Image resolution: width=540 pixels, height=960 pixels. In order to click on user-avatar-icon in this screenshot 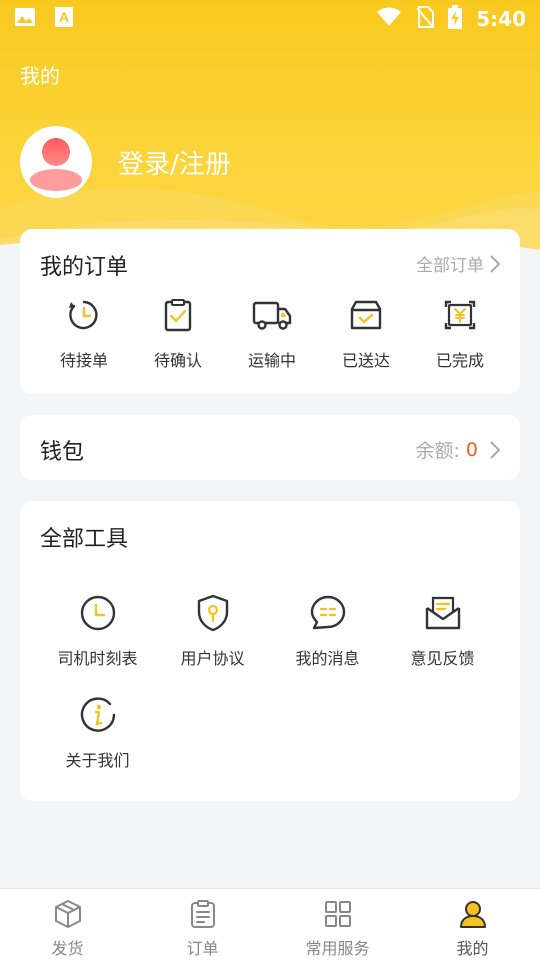, I will do `click(56, 162)`.